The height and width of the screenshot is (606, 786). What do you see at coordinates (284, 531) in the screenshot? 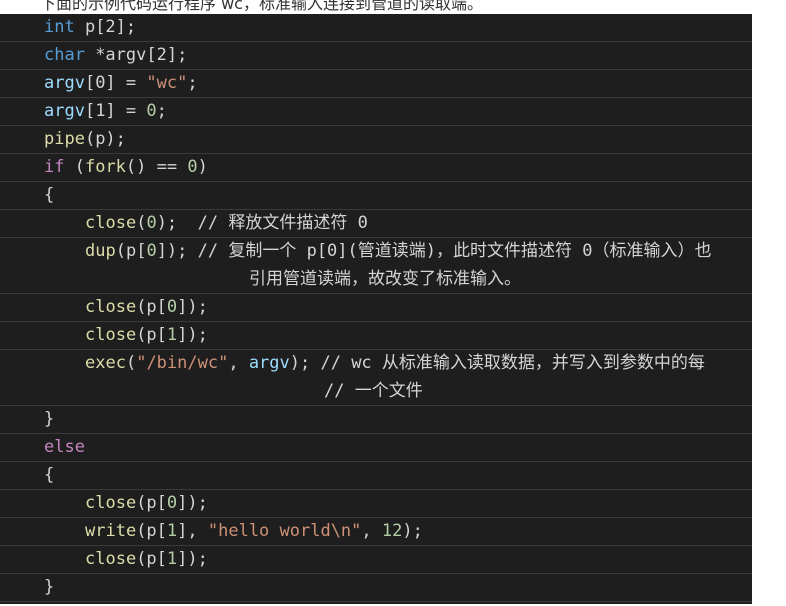
I see `code-string: "hello world\n"` at bounding box center [284, 531].